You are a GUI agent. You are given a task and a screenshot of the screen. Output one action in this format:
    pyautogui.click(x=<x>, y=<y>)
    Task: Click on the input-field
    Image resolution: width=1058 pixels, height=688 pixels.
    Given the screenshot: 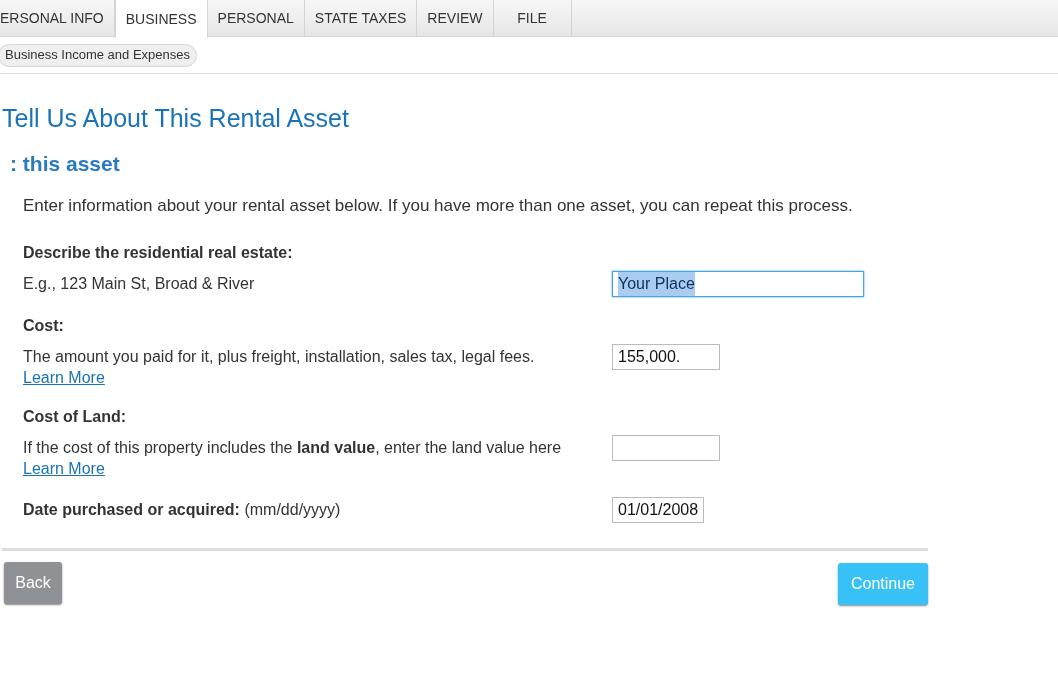 What is the action you would take?
    pyautogui.click(x=666, y=448)
    